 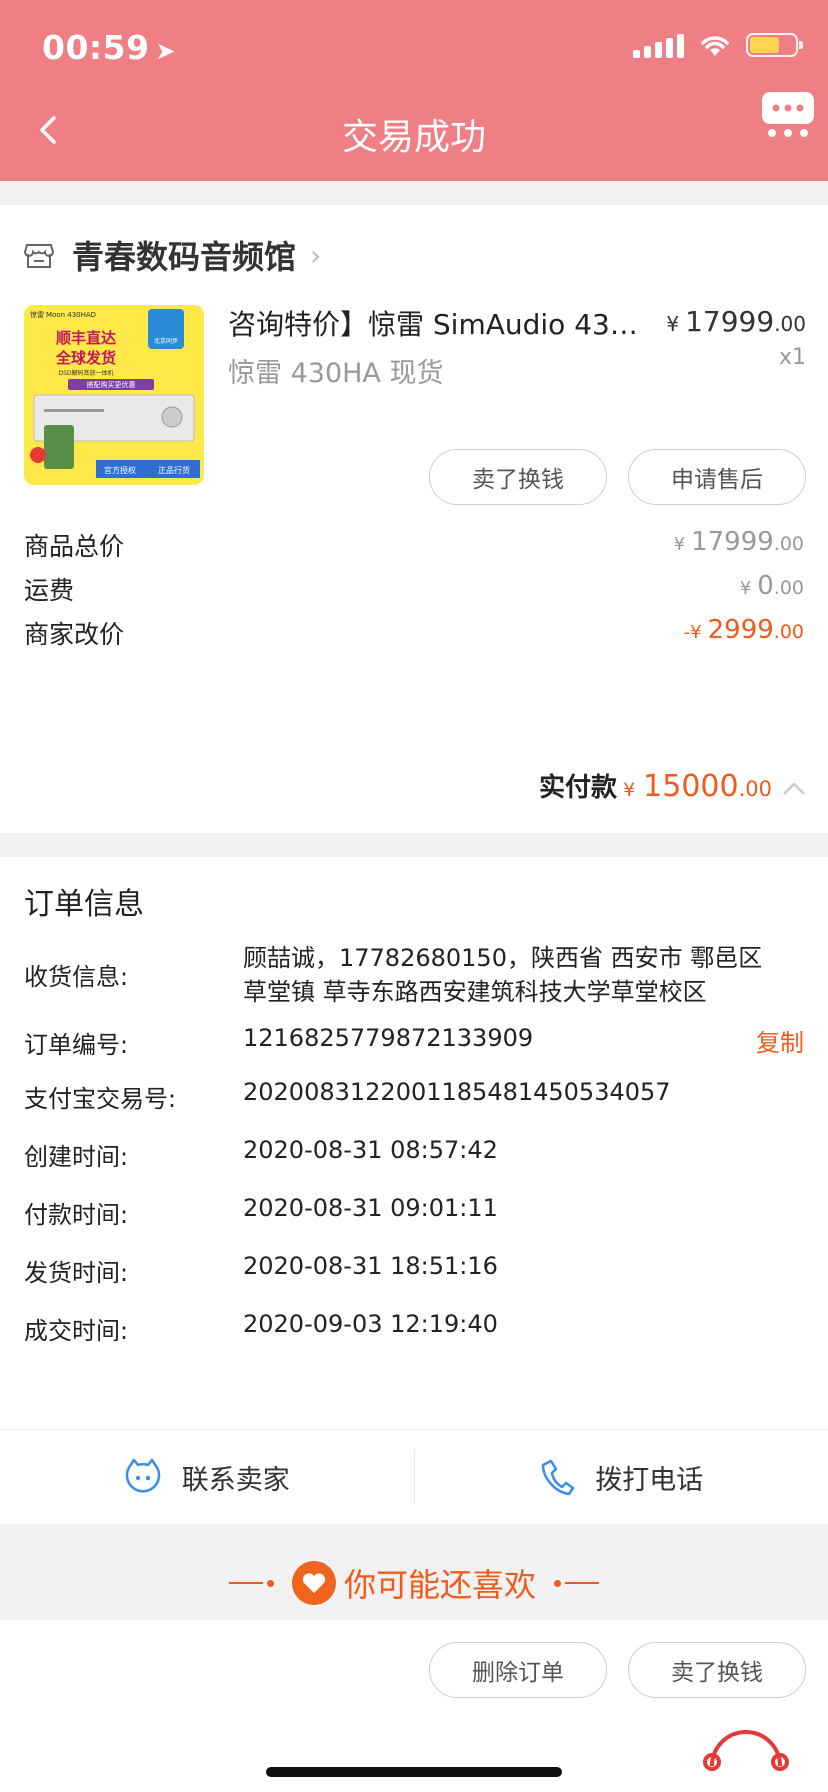 I want to click on completed-time-value: 2020-09-03 12:19:40, so click(x=370, y=1324).